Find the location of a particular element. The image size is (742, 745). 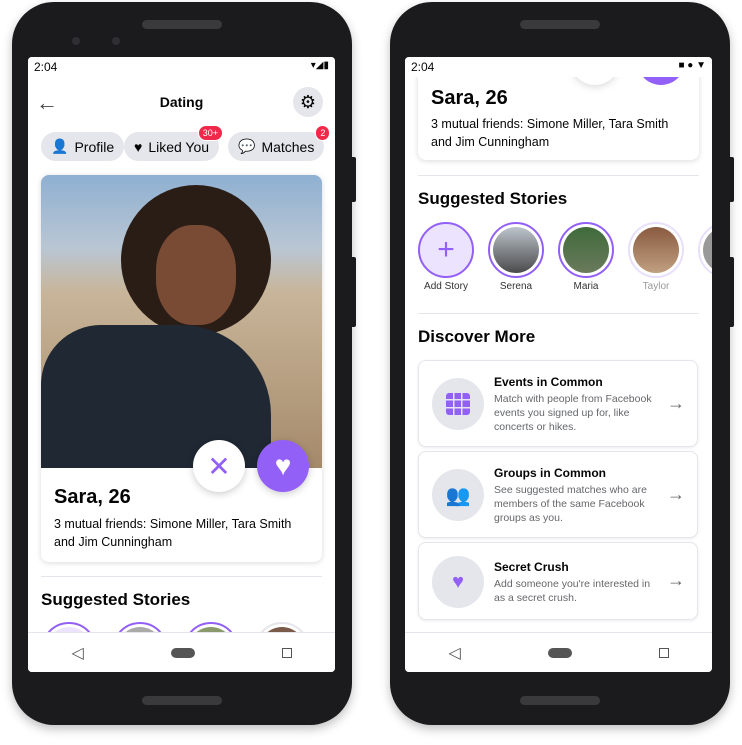

story-taylor is located at coordinates (656, 250).